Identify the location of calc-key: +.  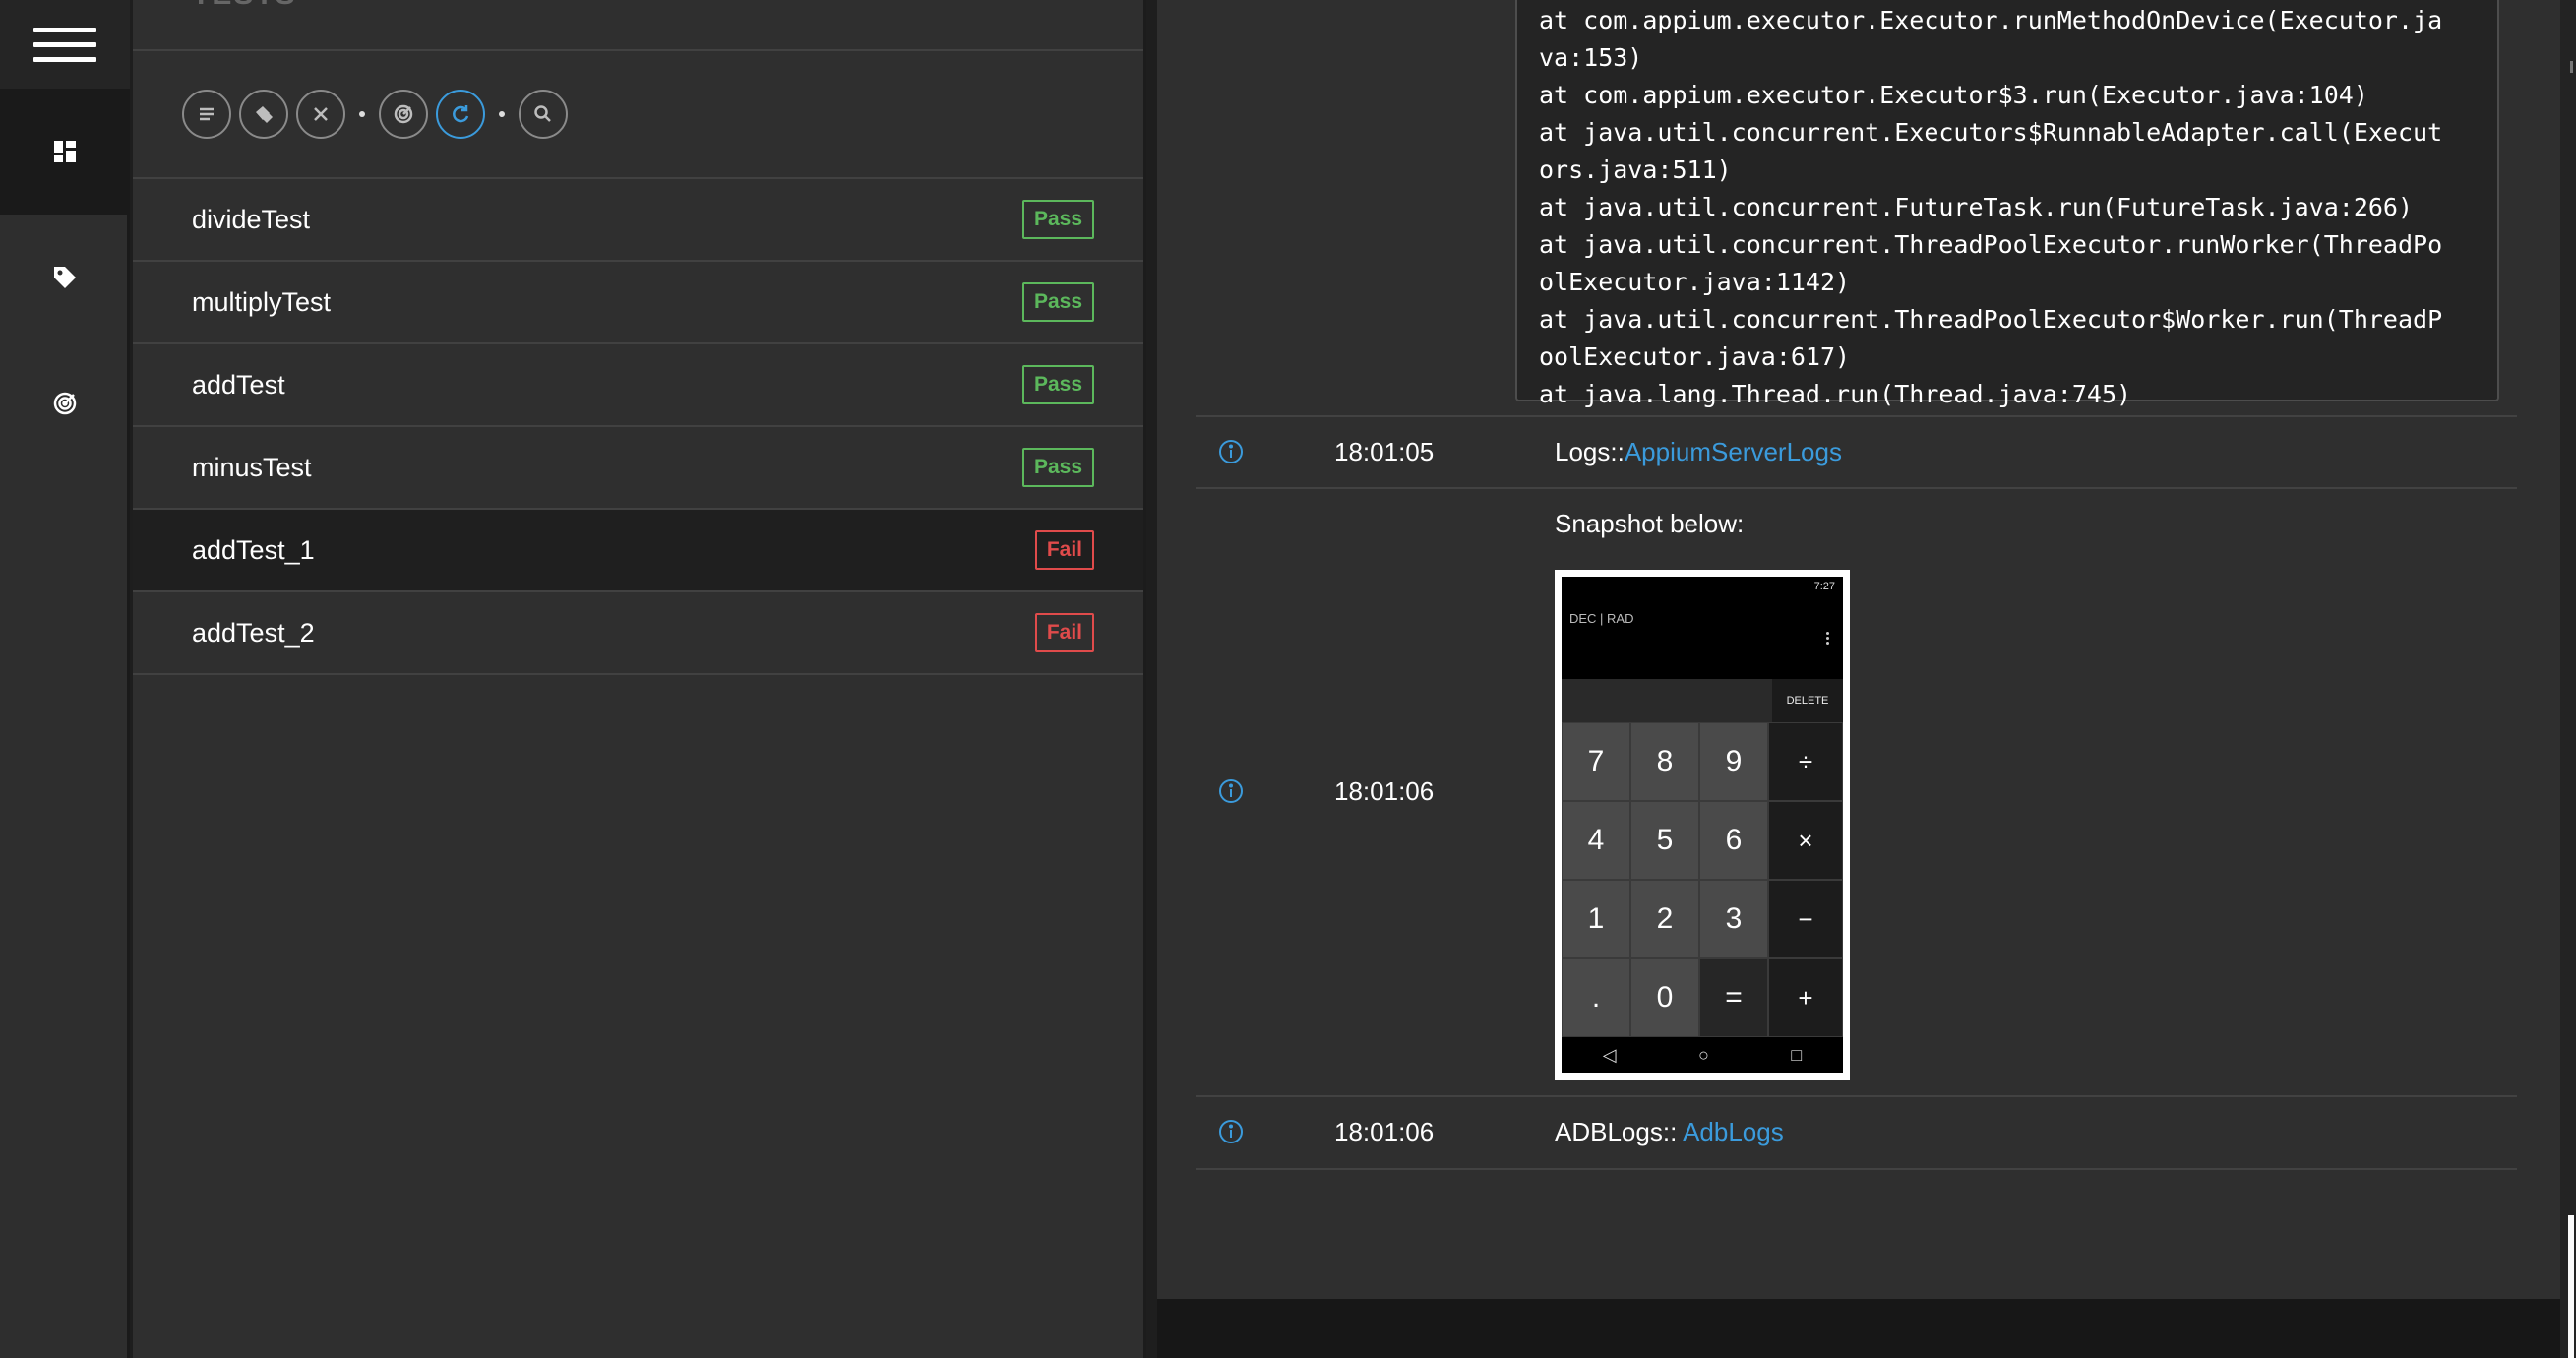
(1805, 997).